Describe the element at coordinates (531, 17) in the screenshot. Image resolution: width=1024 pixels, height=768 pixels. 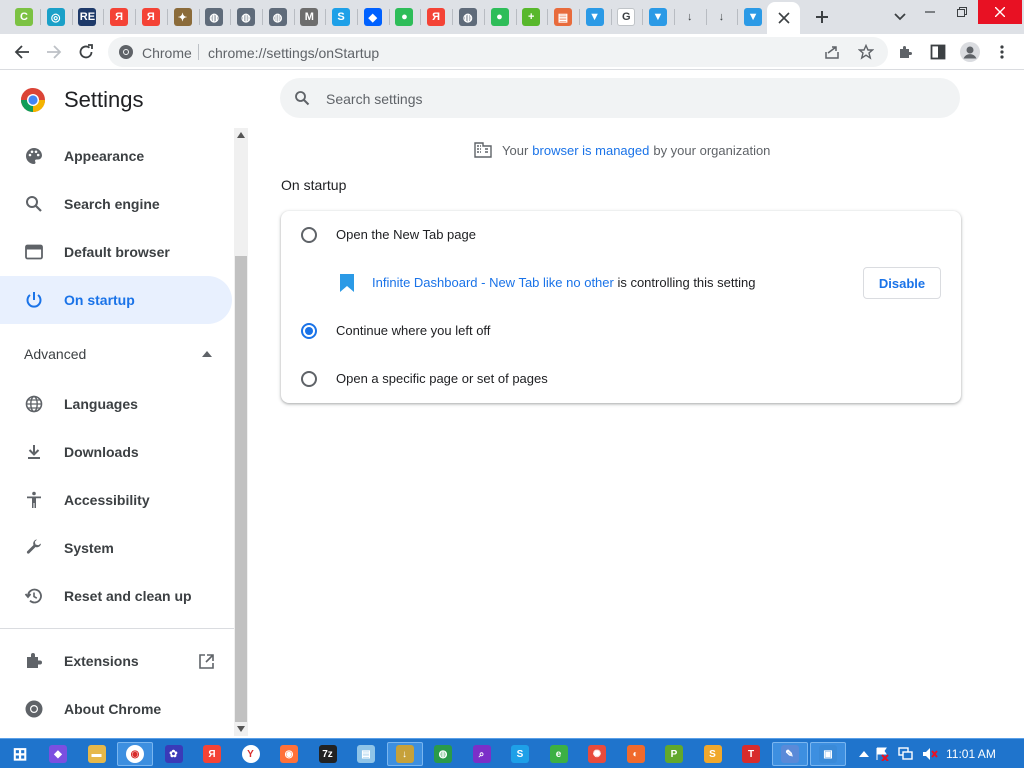
I see `tab-plus-circle-icon: +` at that location.